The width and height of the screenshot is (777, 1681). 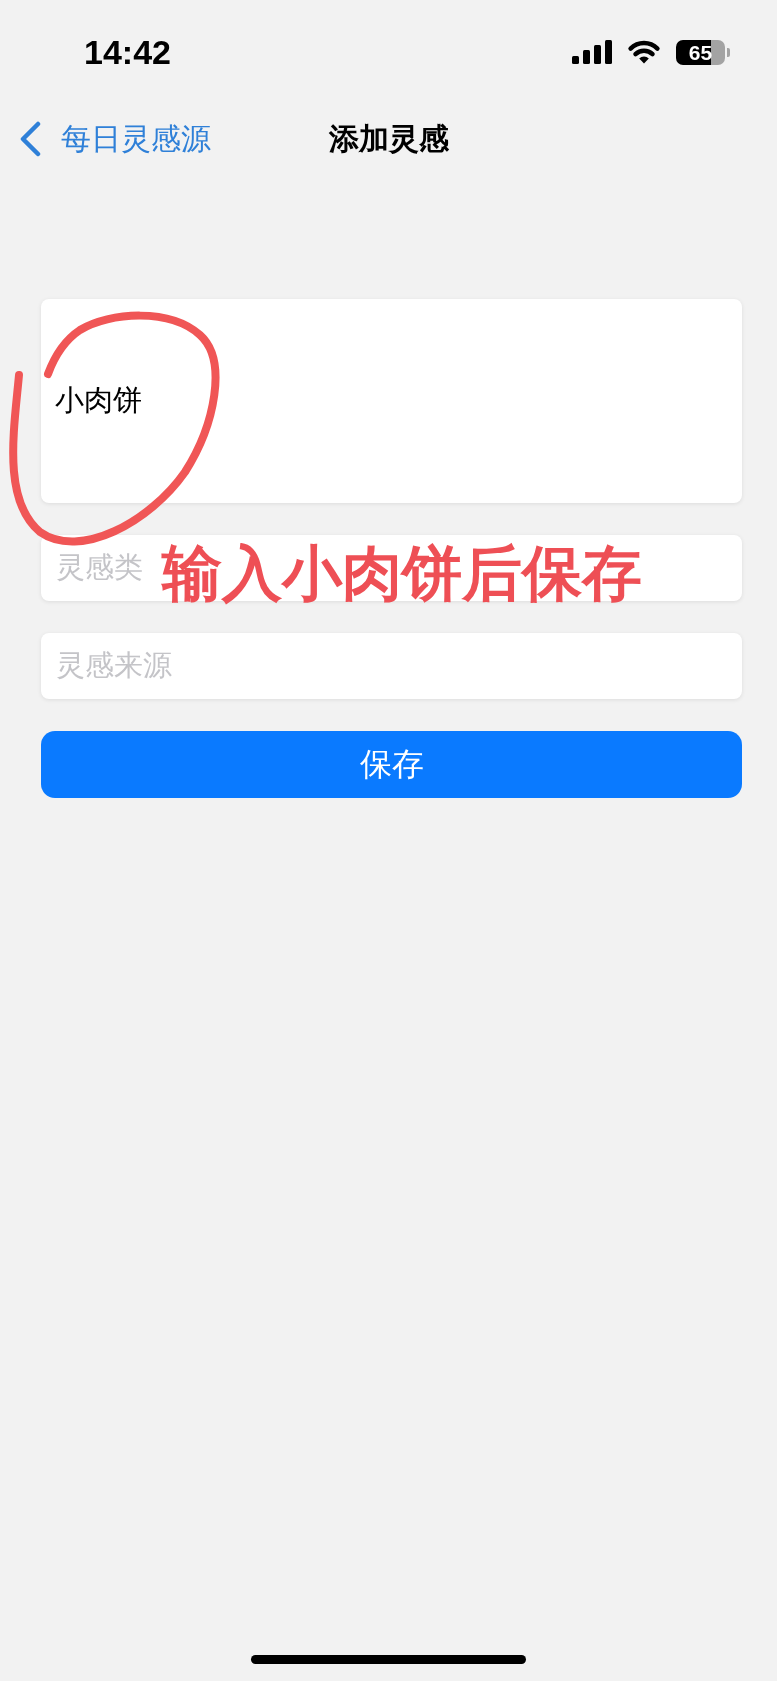 I want to click on text-area: 小肉饼, so click(x=391, y=401).